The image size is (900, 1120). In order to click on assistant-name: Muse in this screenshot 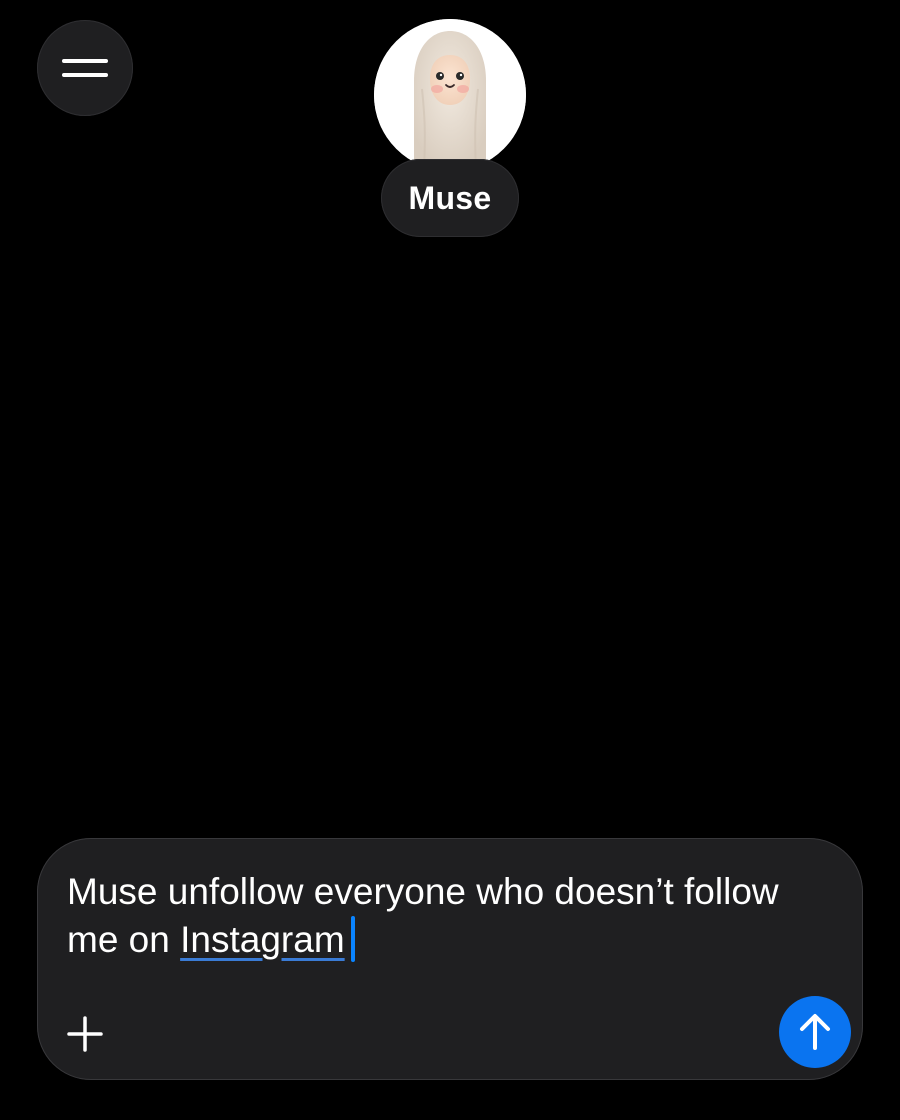, I will do `click(450, 197)`.